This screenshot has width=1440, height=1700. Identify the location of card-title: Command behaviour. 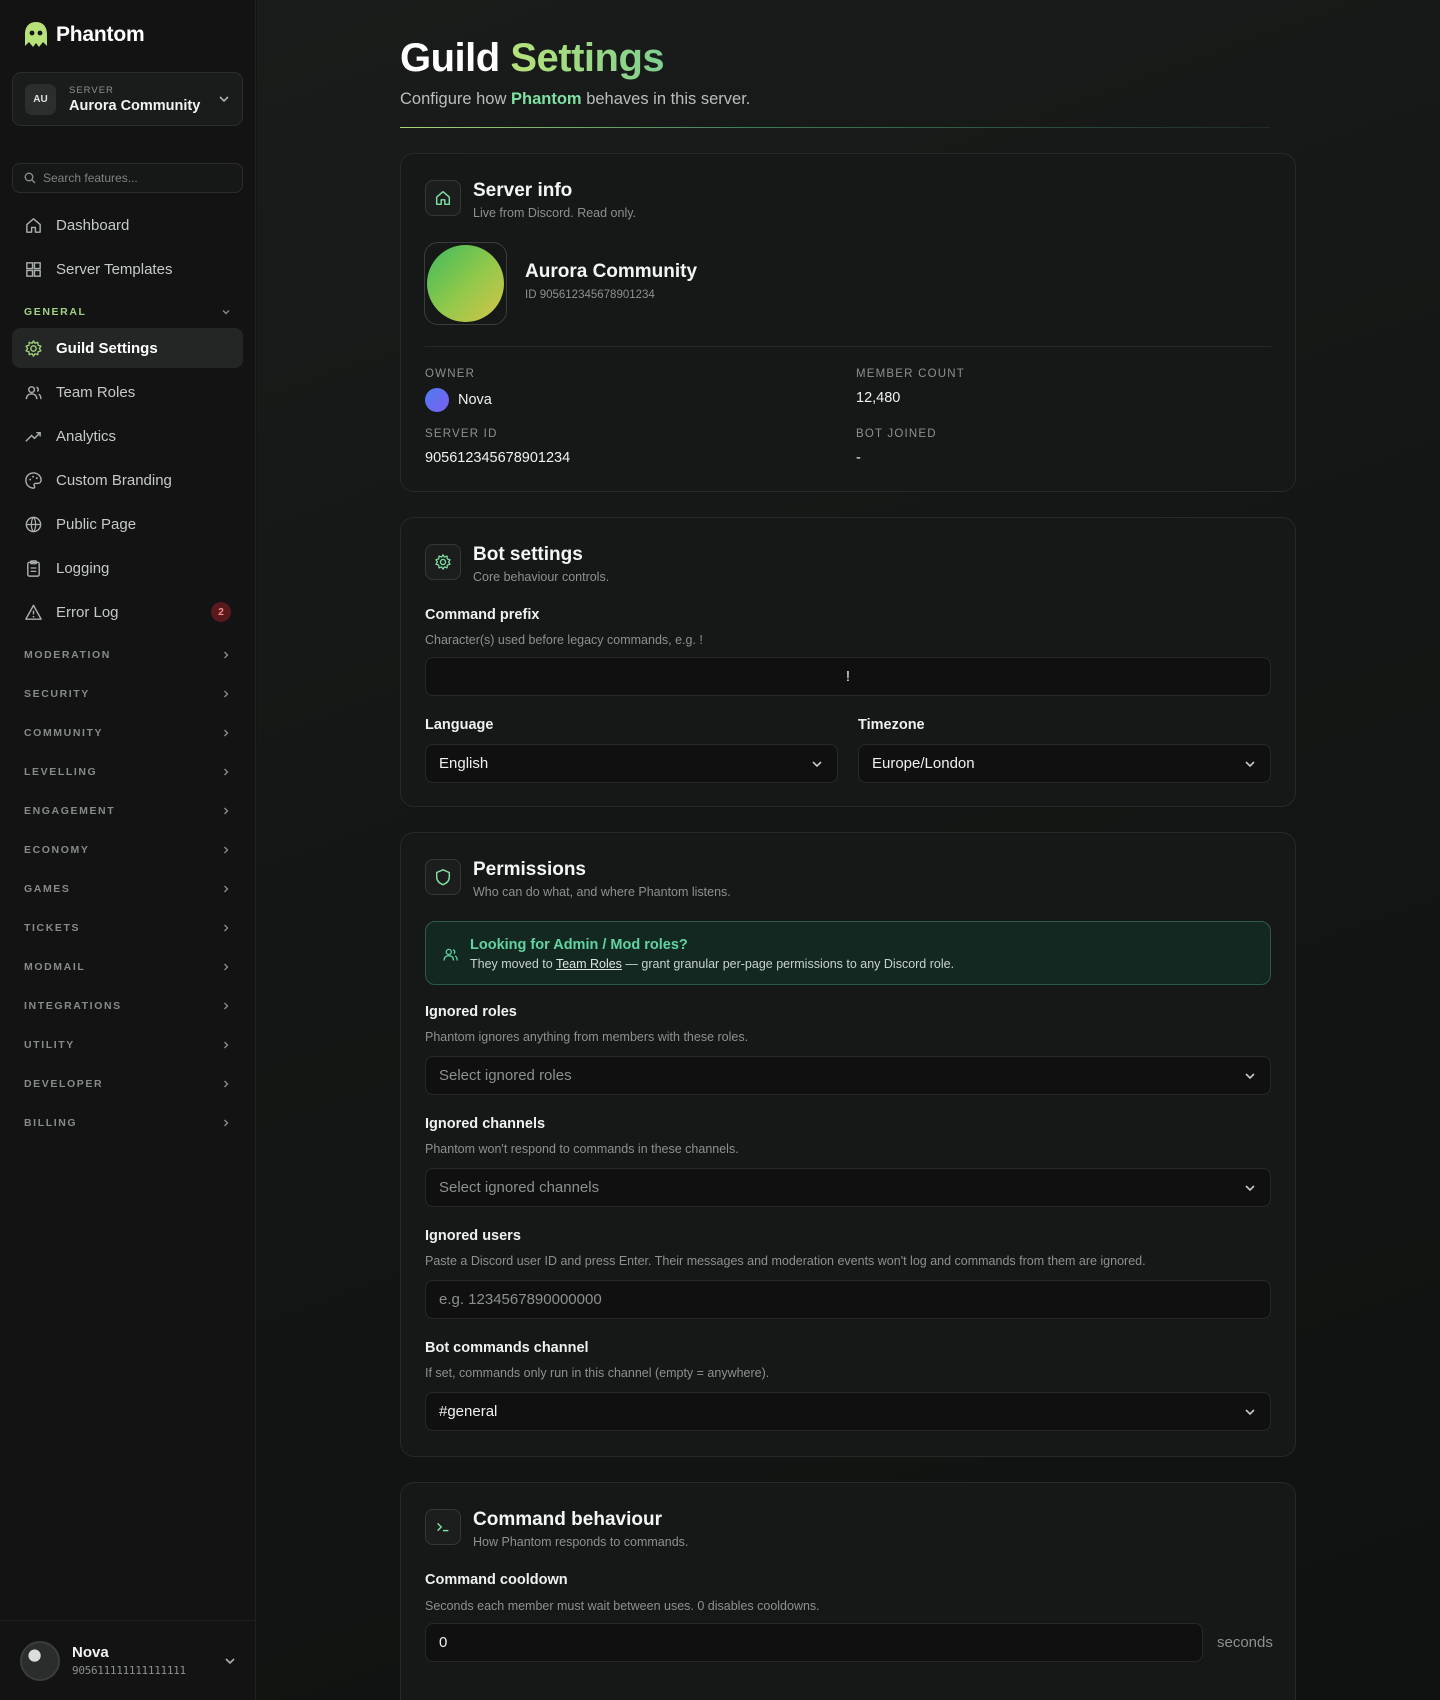
(567, 1519).